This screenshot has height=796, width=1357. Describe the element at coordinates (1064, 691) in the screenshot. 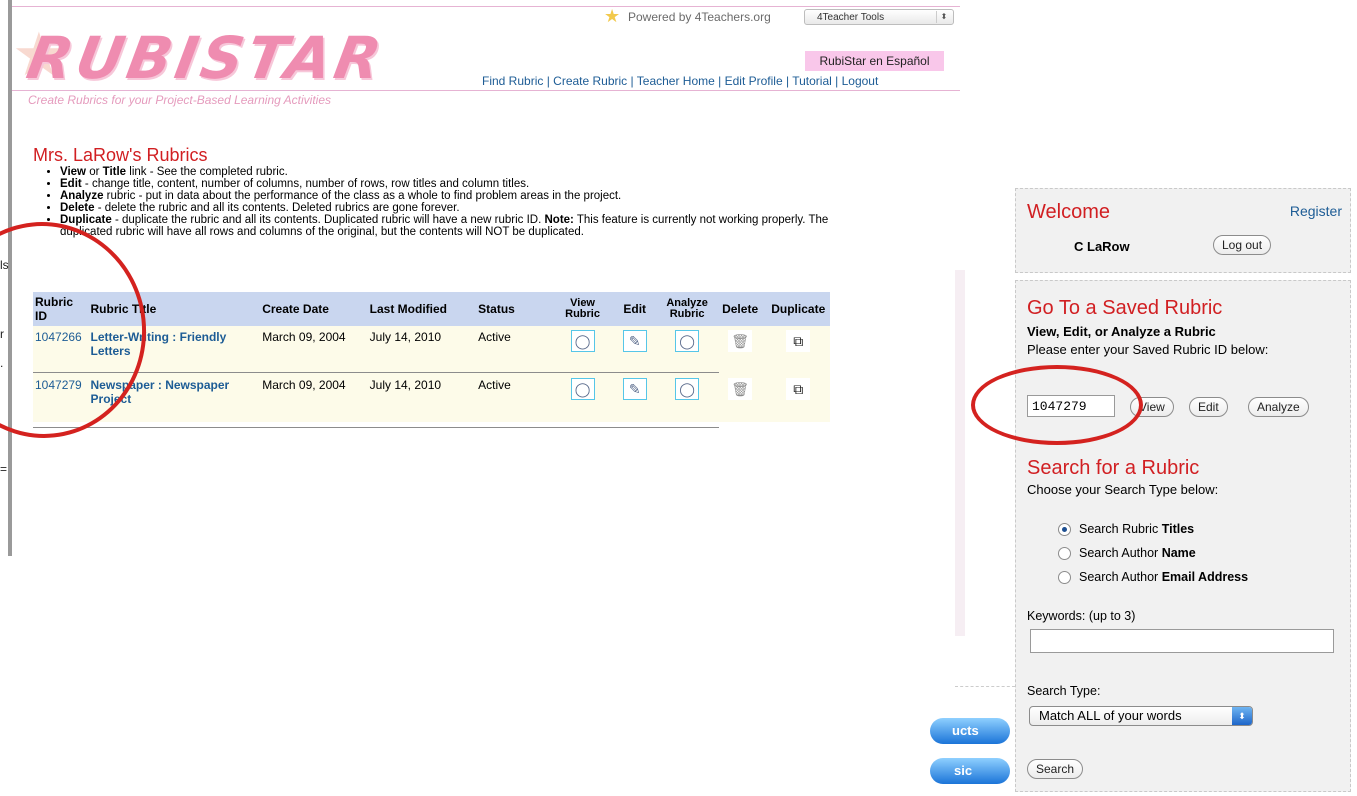

I see `search-type-label: Search Type:` at that location.